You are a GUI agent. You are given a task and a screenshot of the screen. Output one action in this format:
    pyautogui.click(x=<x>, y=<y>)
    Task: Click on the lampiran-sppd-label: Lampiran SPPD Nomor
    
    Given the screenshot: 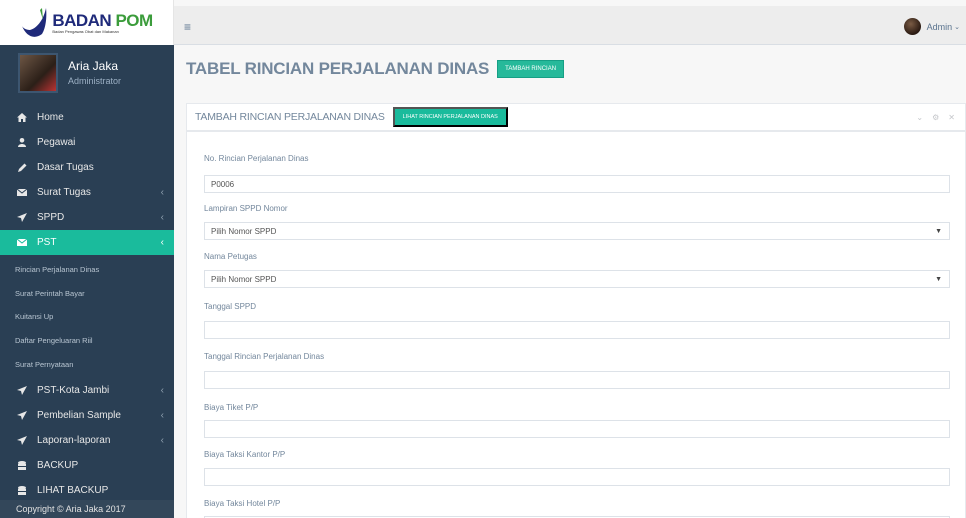 What is the action you would take?
    pyautogui.click(x=246, y=208)
    